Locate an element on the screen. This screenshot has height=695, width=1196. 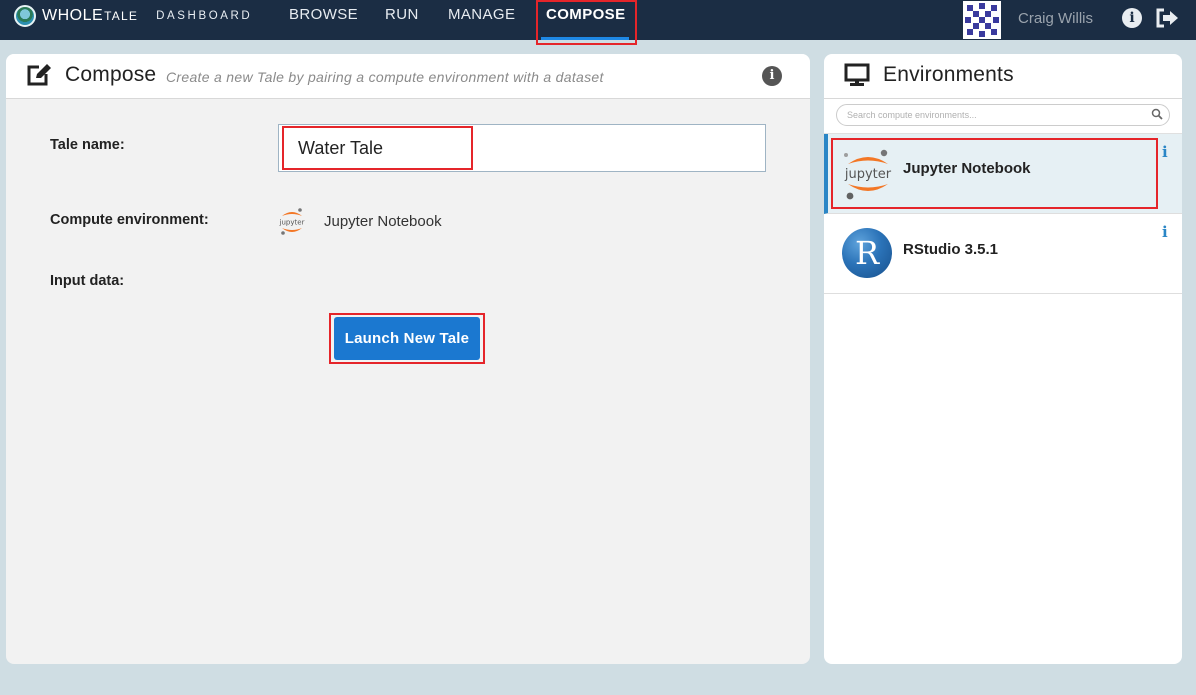
user-identicon is located at coordinates (982, 20).